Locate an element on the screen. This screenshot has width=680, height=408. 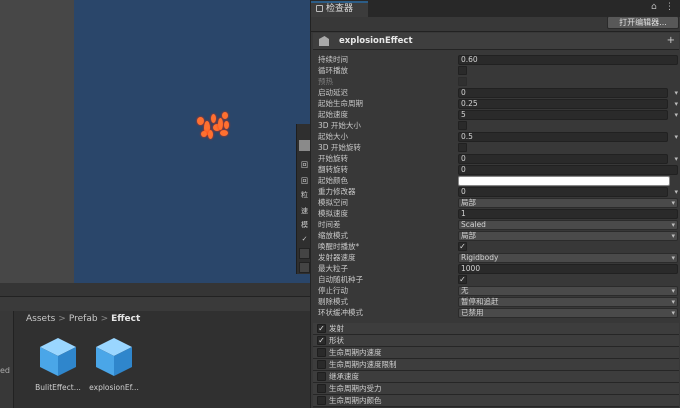
field-start-size: 起始大小 0.5 is located at coordinates (498, 136).